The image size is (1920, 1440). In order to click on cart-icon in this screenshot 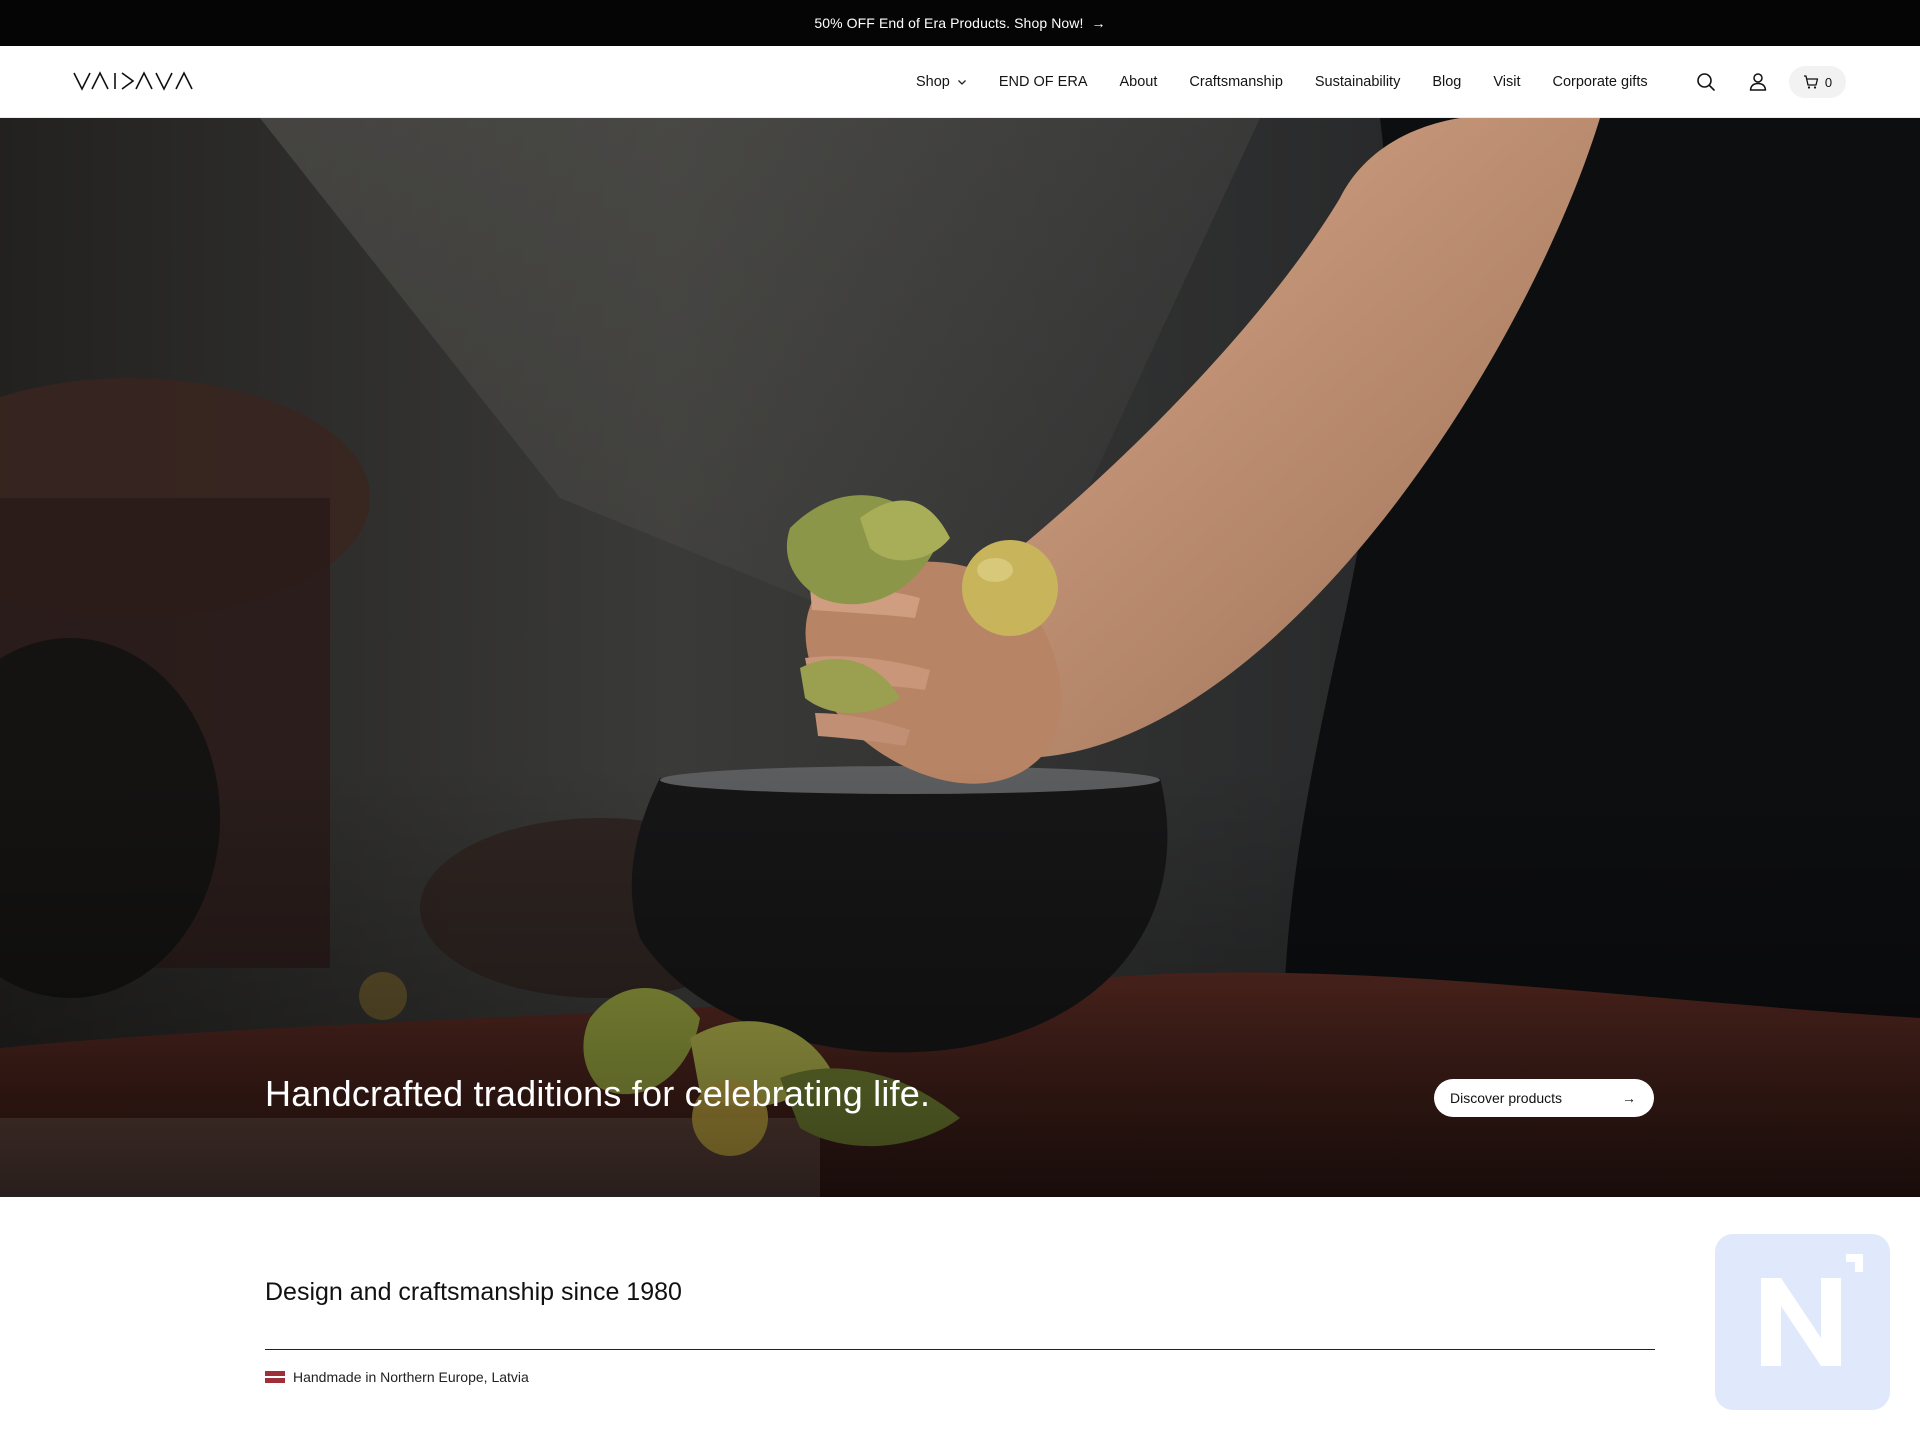, I will do `click(1811, 82)`.